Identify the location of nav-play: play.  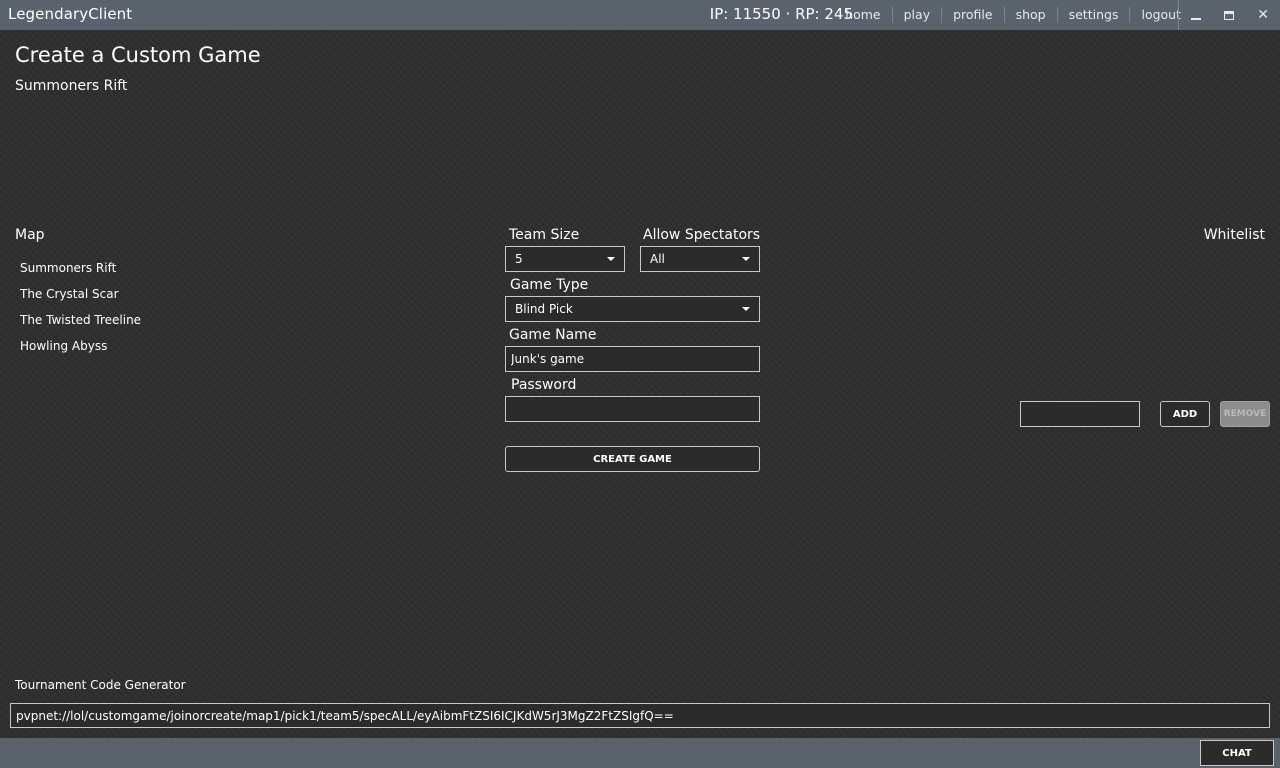
(916, 15).